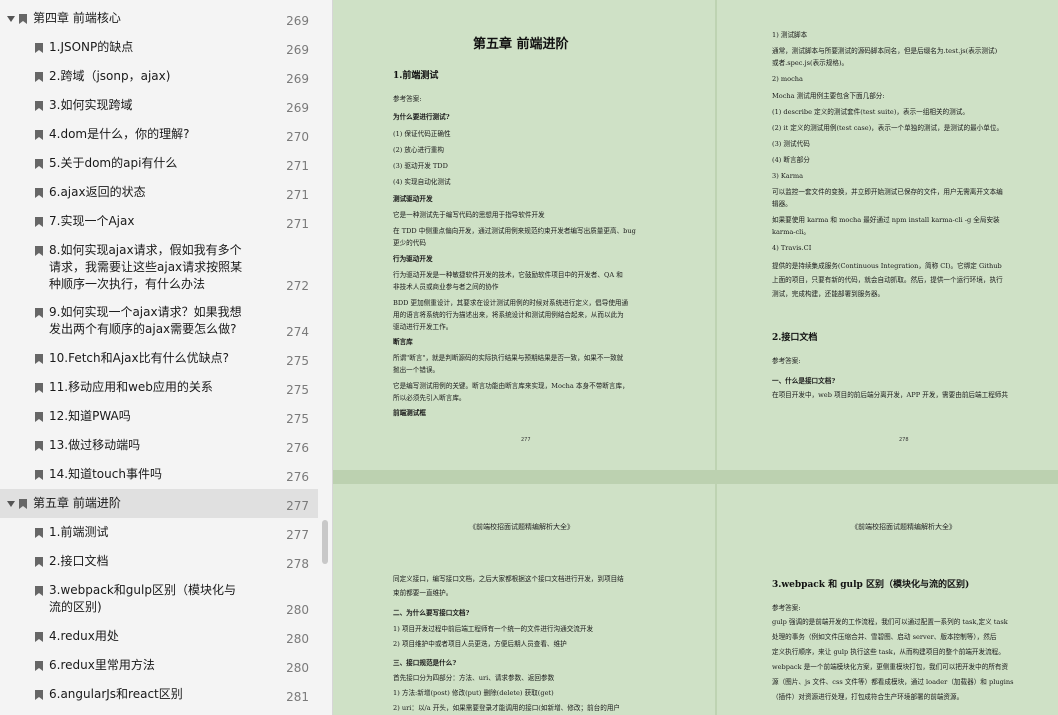 This screenshot has width=1058, height=715. What do you see at coordinates (403, 342) in the screenshot?
I see `subheading: 断言库` at bounding box center [403, 342].